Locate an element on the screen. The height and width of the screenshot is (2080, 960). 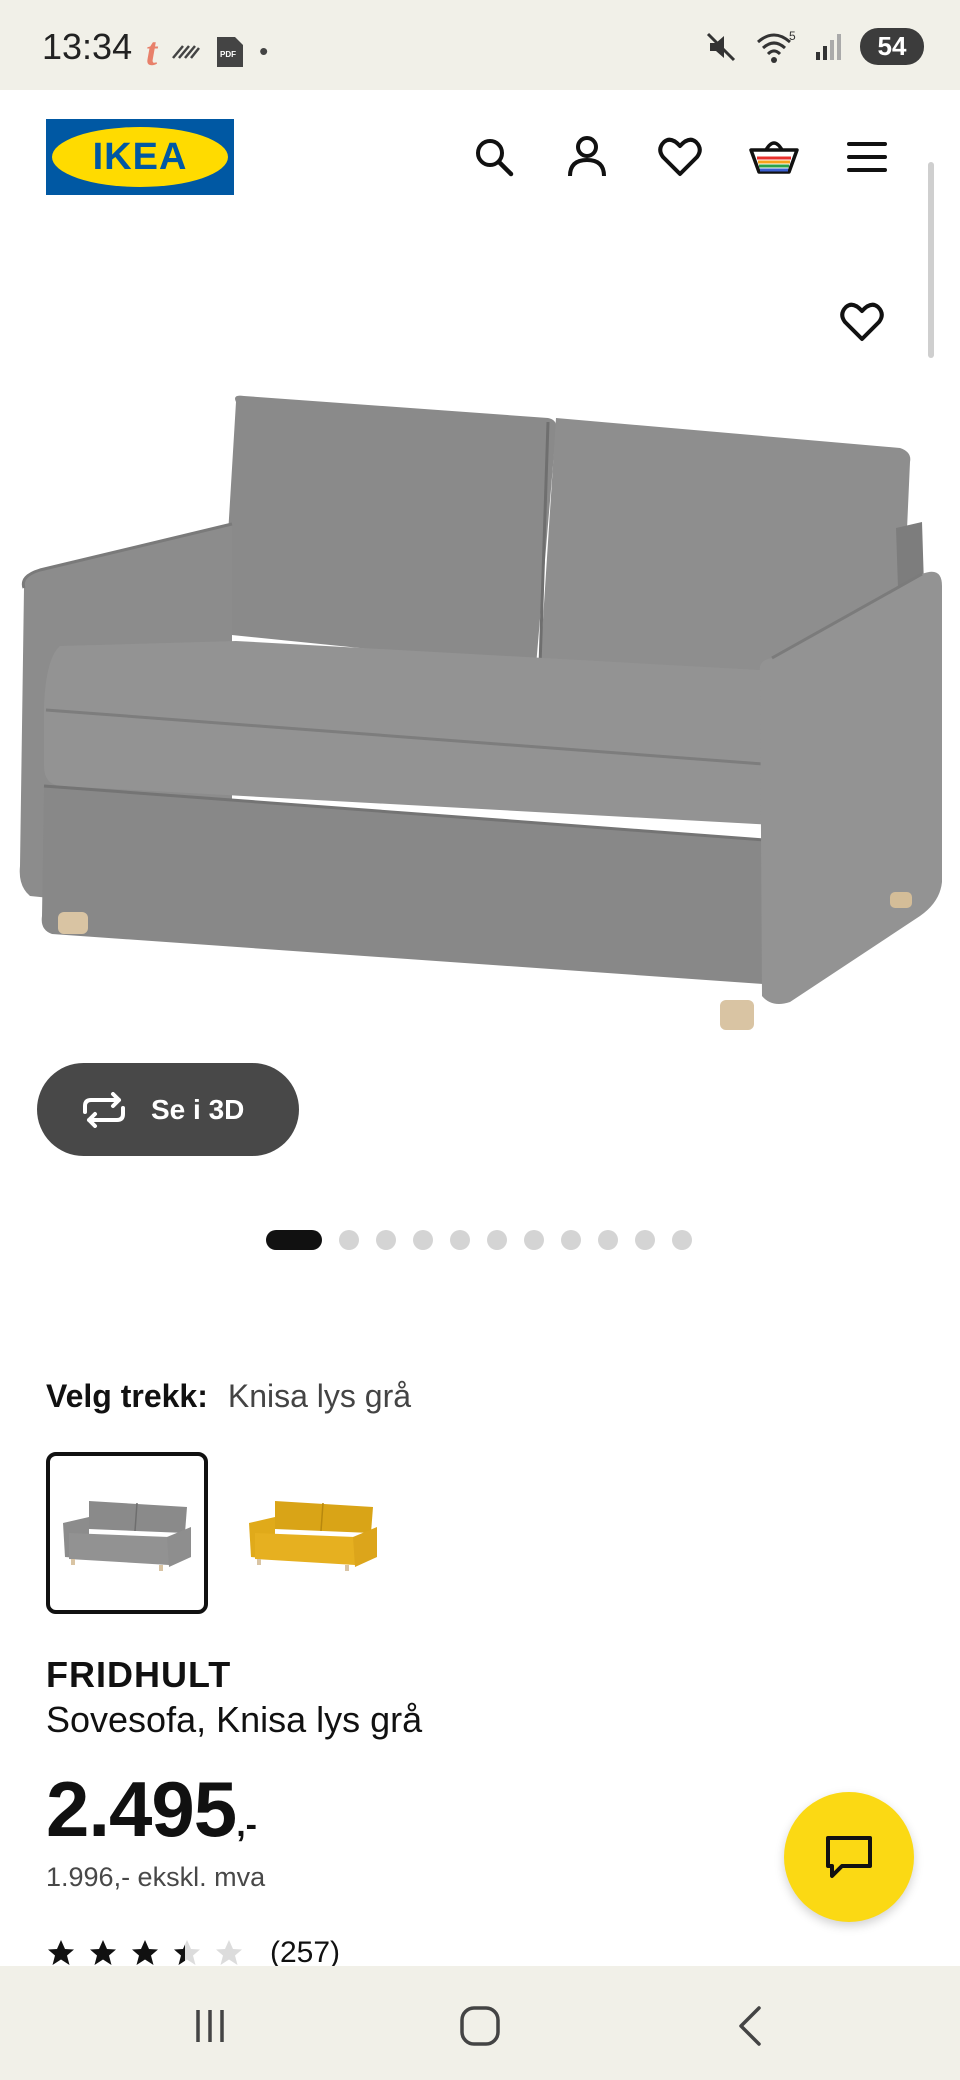
variant-swatch-yellow is located at coordinates (313, 1533).